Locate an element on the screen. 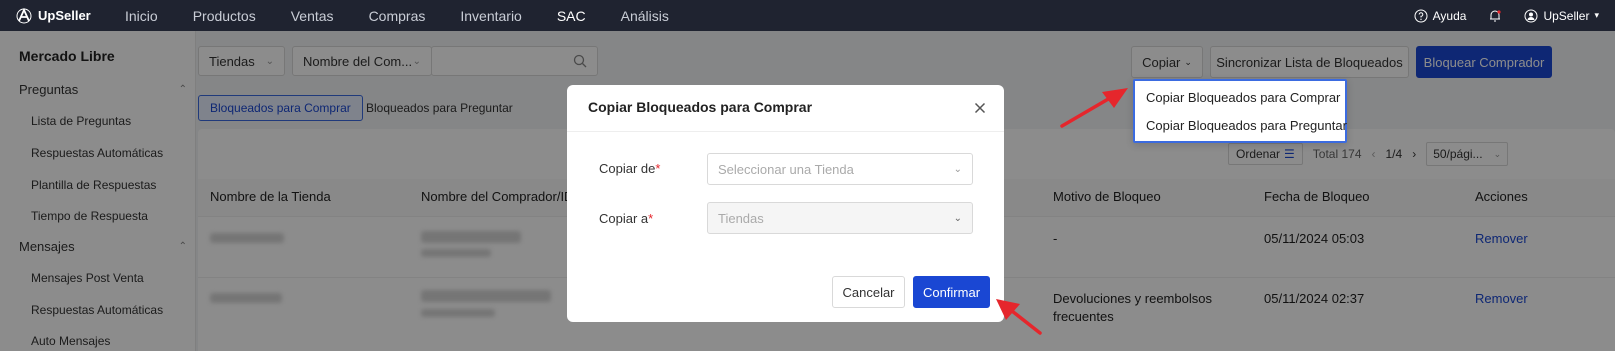 The height and width of the screenshot is (351, 1615). help-label: Ayuda is located at coordinates (1449, 15).